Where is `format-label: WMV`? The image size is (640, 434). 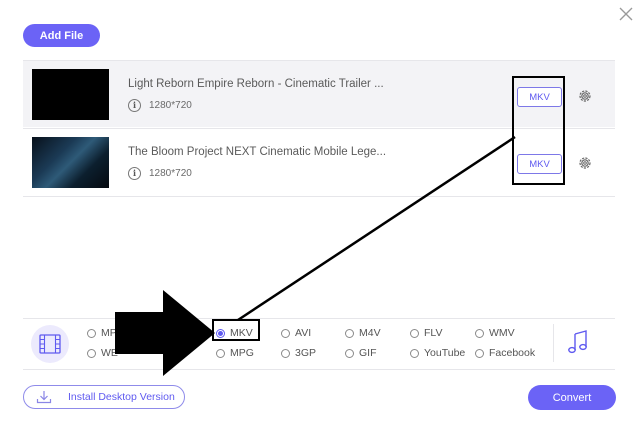 format-label: WMV is located at coordinates (502, 333).